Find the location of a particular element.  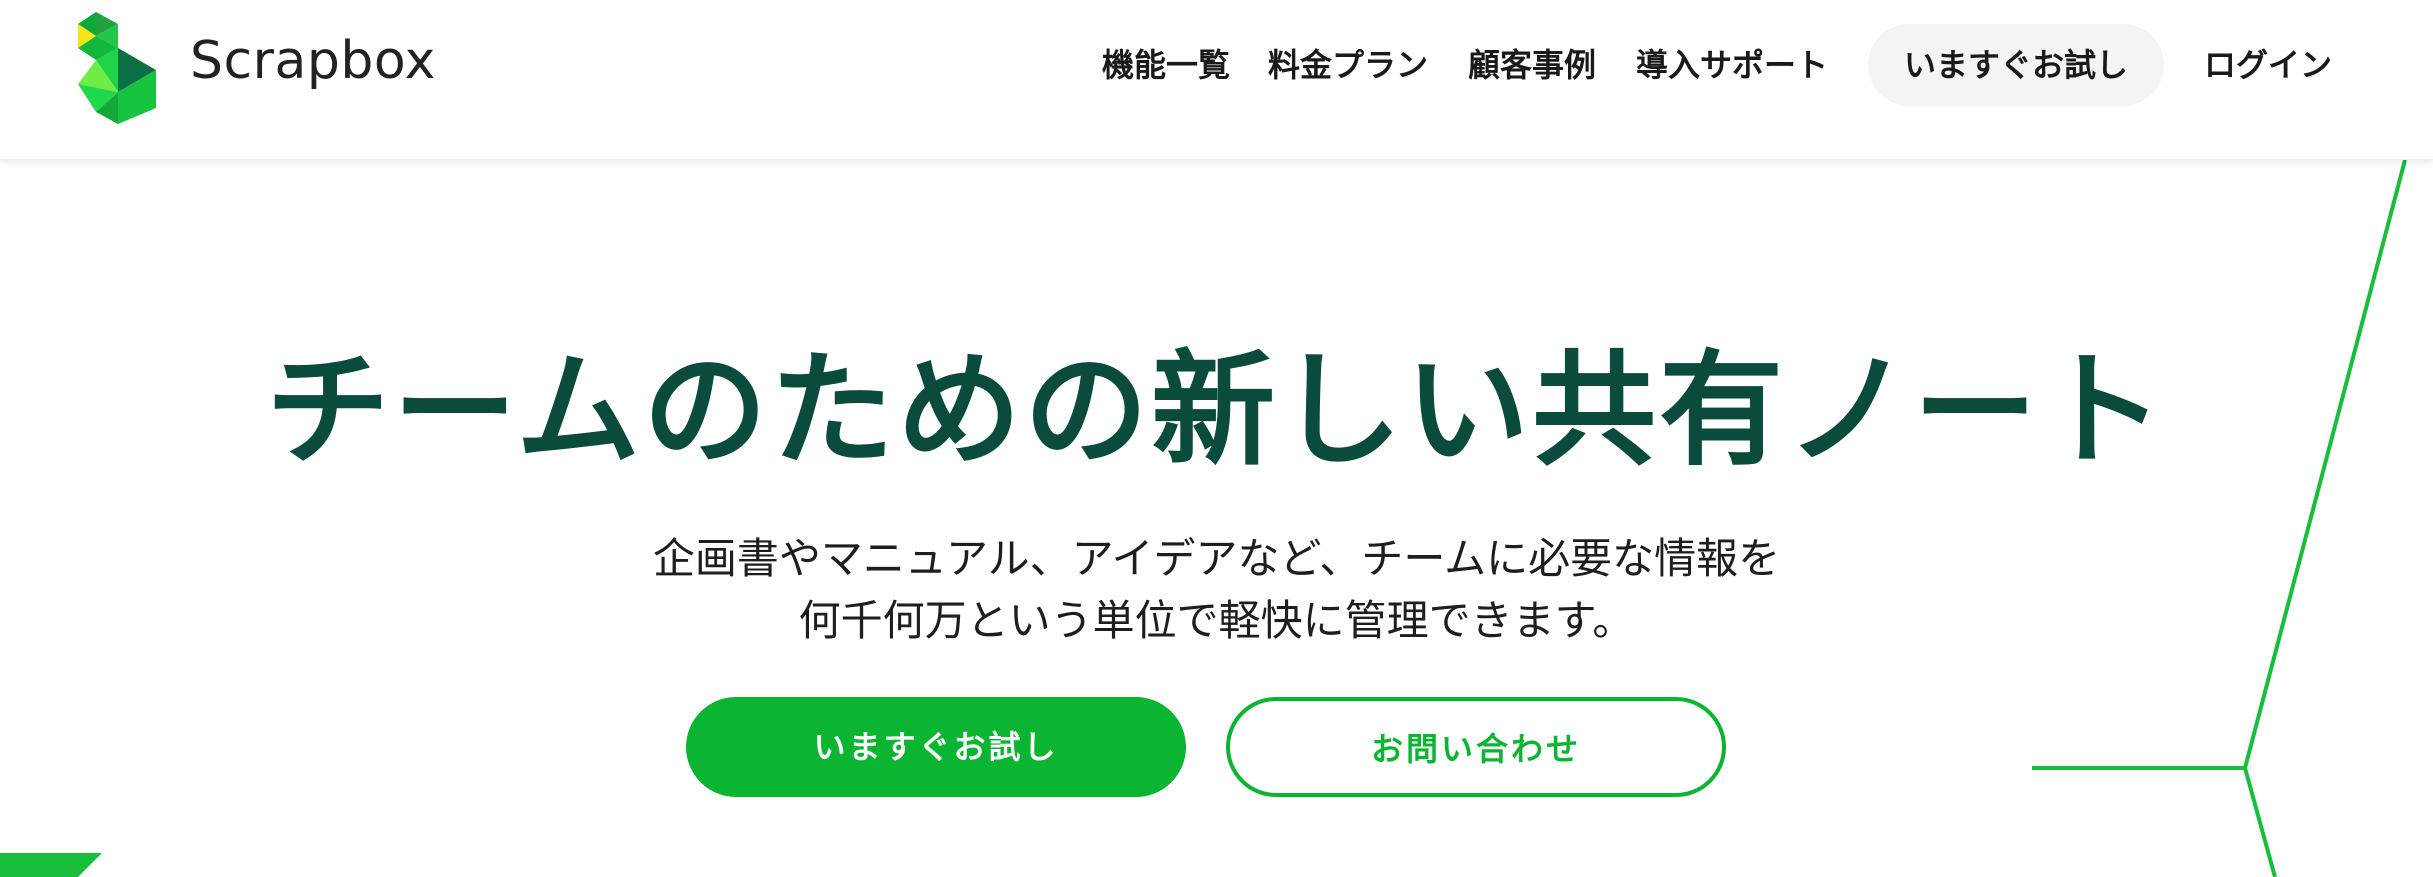

decoration-line is located at coordinates (2324, 518).